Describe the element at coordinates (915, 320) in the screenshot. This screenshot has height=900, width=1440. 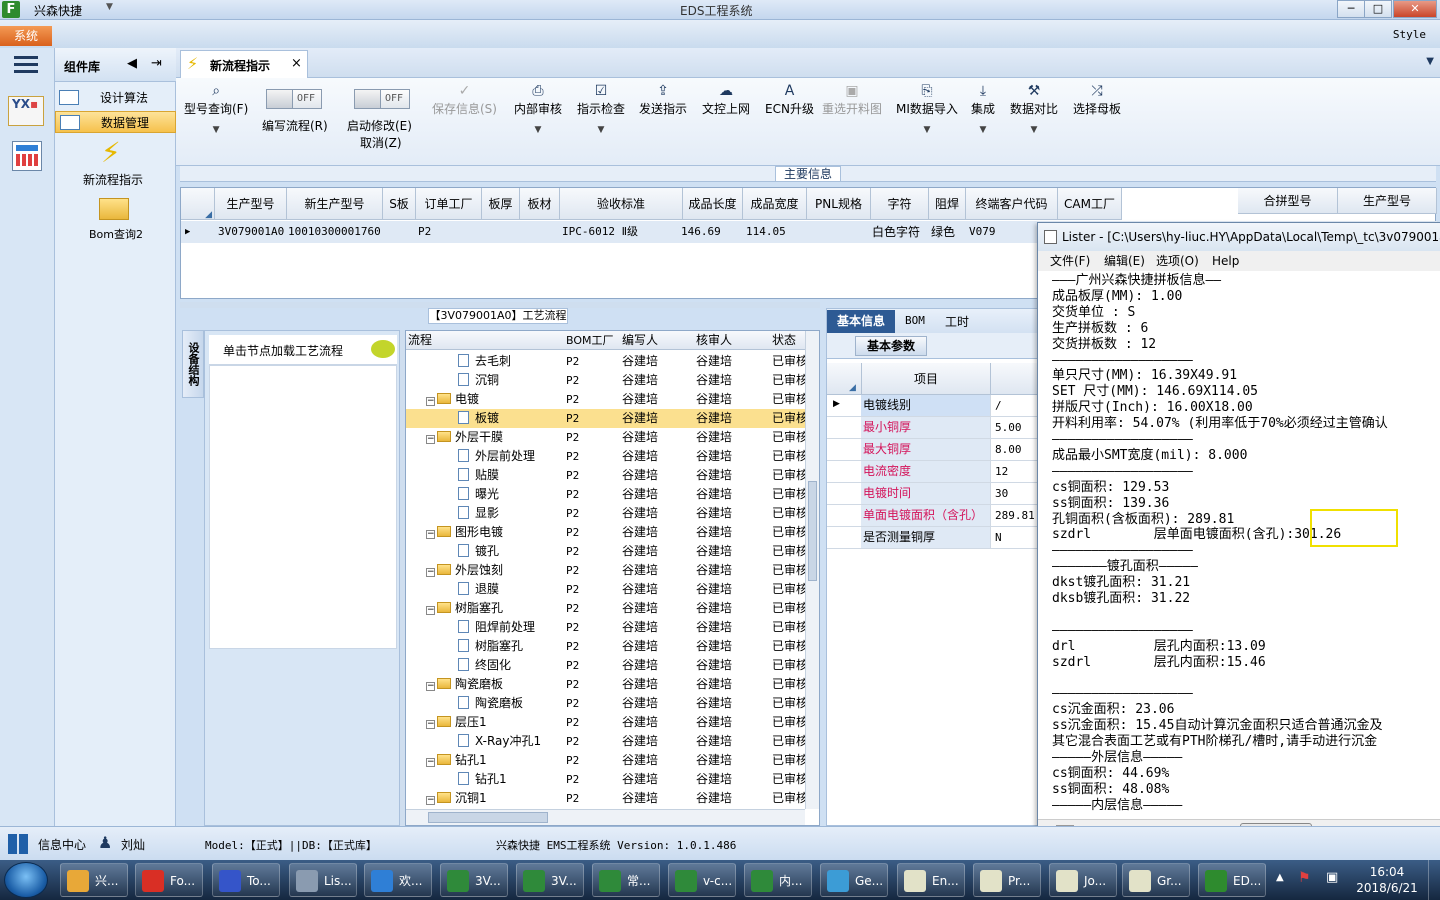
I see `tab-bom: BOM` at that location.